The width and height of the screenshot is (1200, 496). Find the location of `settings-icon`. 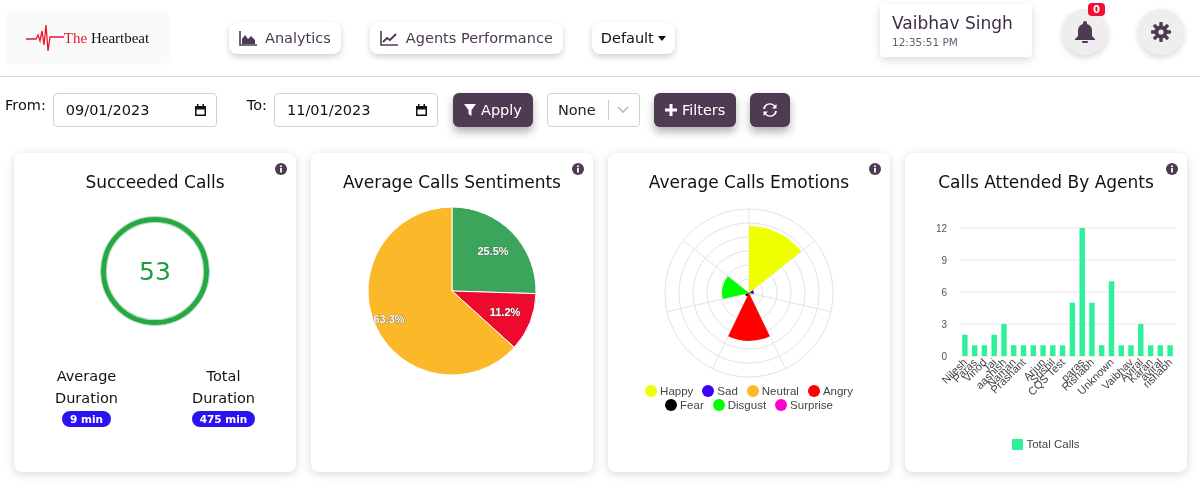

settings-icon is located at coordinates (1161, 32).